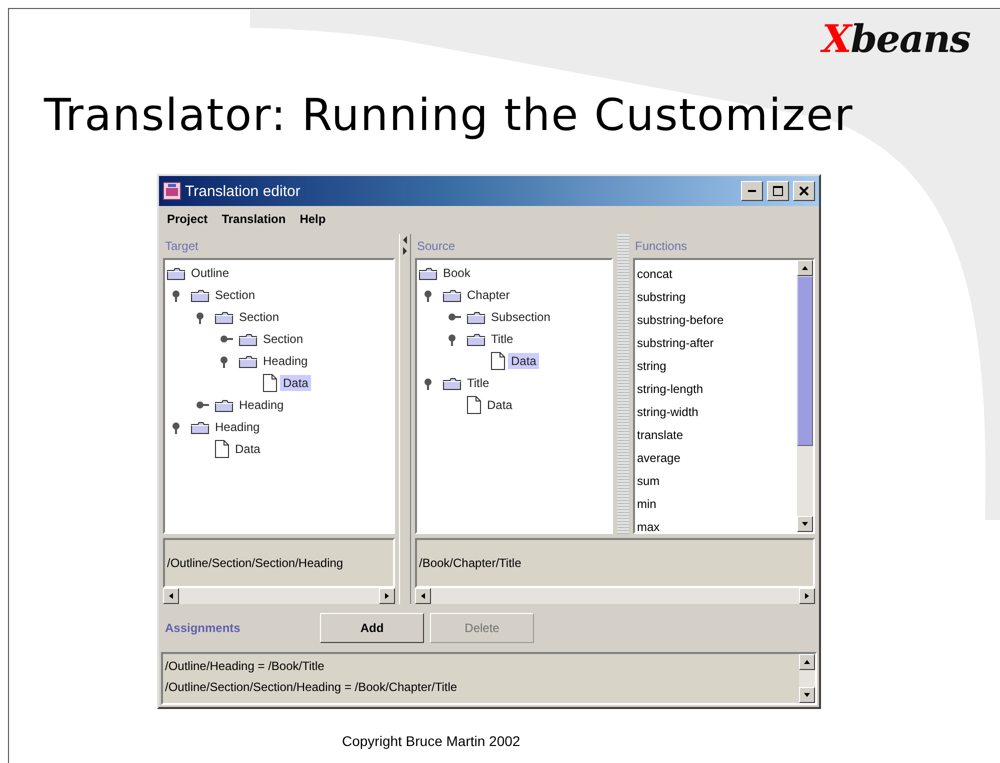  What do you see at coordinates (717, 412) in the screenshot?
I see `list-item: string-width` at bounding box center [717, 412].